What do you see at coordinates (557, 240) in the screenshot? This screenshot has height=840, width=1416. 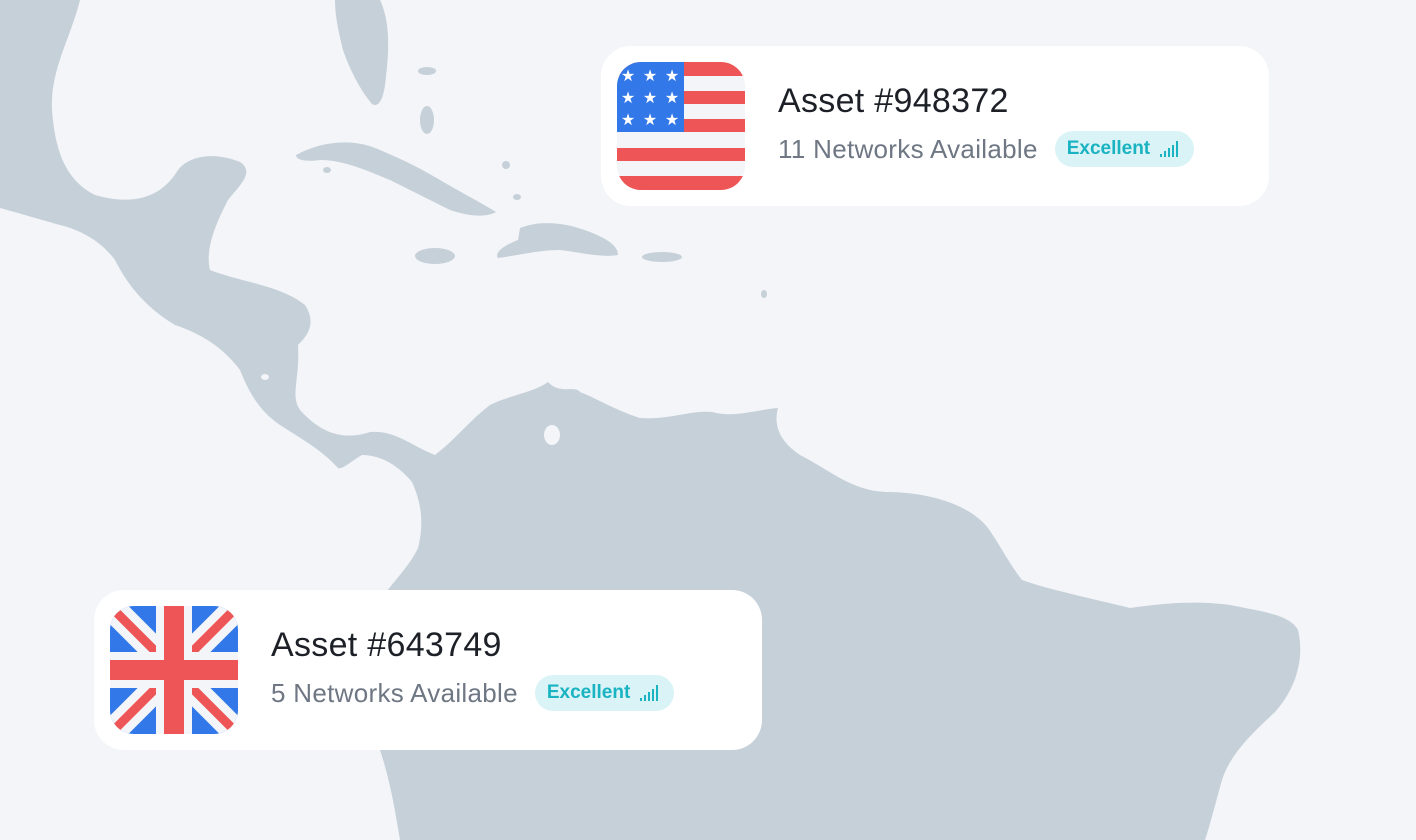 I see `land-hispaniola` at bounding box center [557, 240].